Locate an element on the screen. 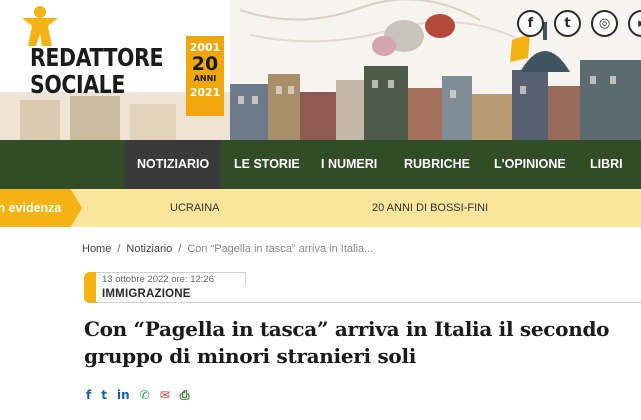 The height and width of the screenshot is (420, 641). article-date: 13 ottobre 2022 ore: 12:26 is located at coordinates (158, 279).